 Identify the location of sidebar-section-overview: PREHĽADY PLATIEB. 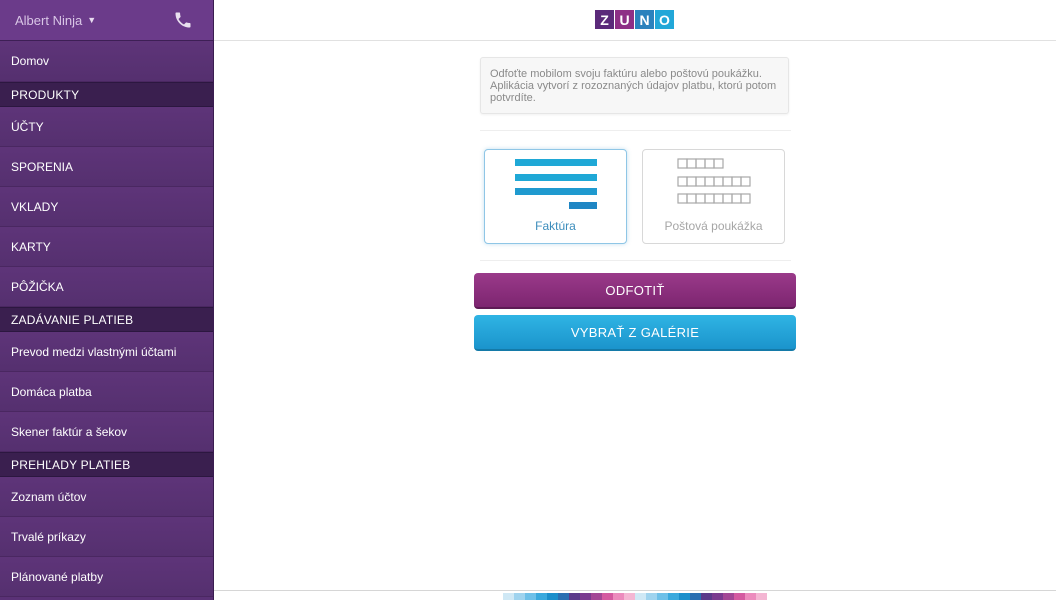
(106, 464).